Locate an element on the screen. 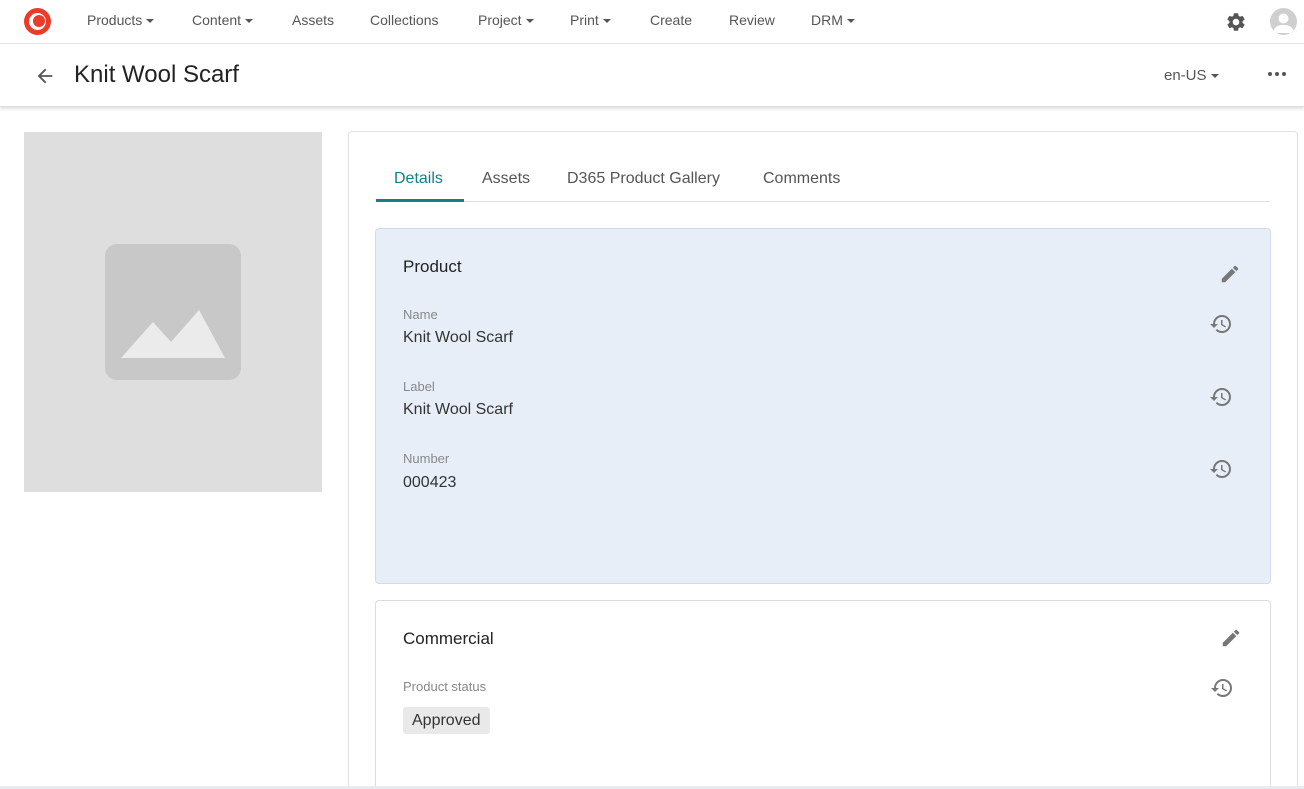  section-title: Commercial is located at coordinates (448, 638).